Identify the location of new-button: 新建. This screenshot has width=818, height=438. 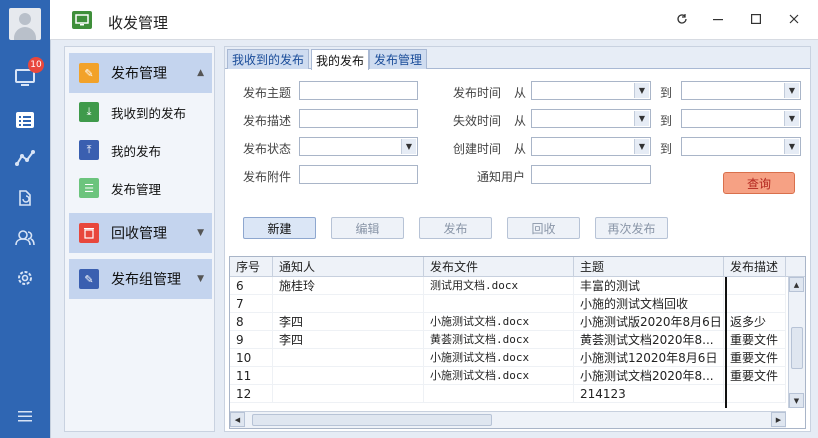
(279, 228).